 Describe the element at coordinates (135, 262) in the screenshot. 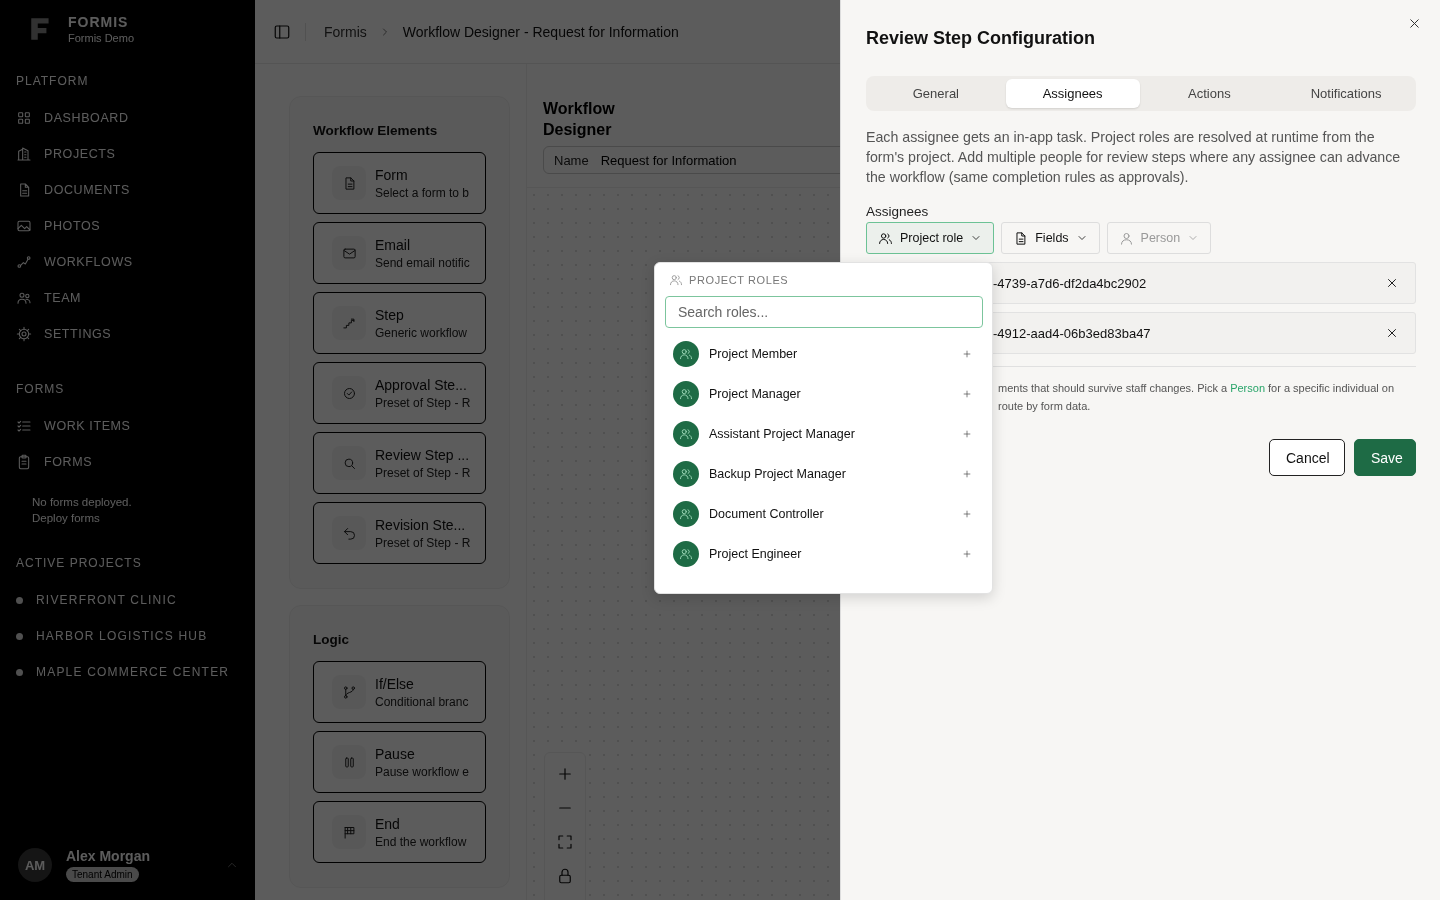

I see `nav-item: WORKFLOWS` at that location.